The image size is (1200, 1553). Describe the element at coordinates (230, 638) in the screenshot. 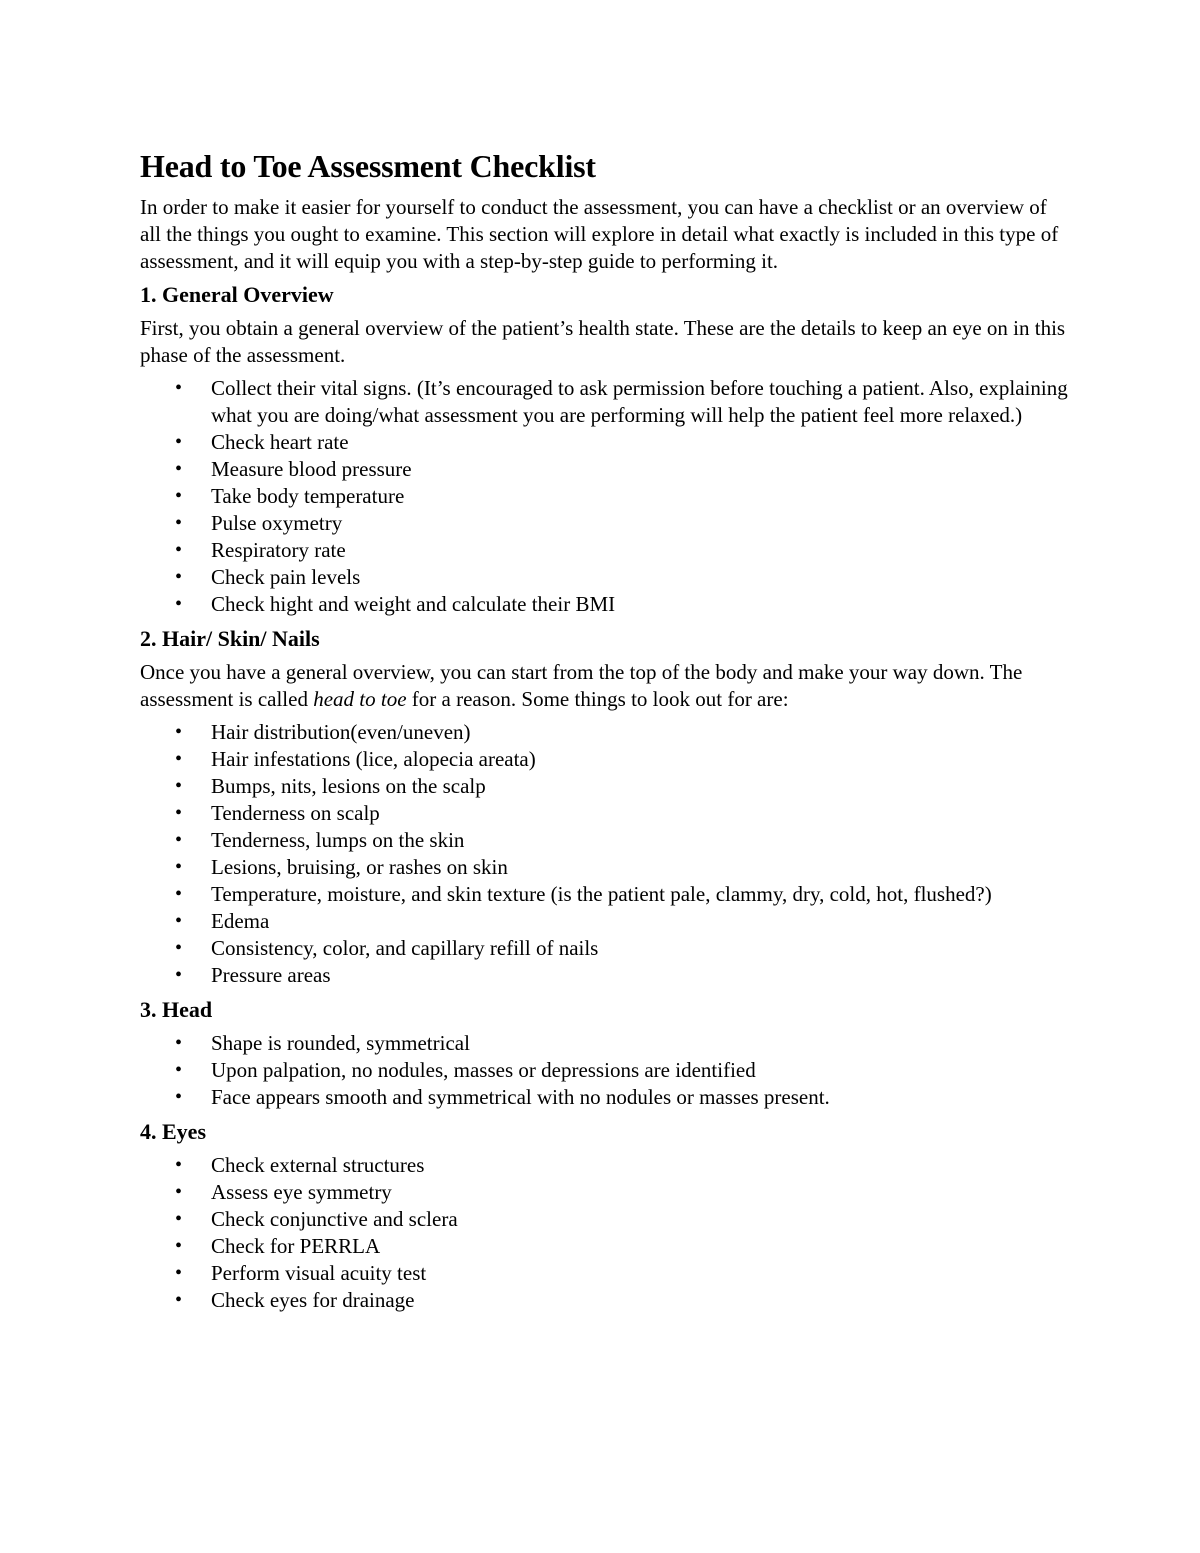

I see `section-heading: 2. Hair/ Skin/ Nails` at that location.